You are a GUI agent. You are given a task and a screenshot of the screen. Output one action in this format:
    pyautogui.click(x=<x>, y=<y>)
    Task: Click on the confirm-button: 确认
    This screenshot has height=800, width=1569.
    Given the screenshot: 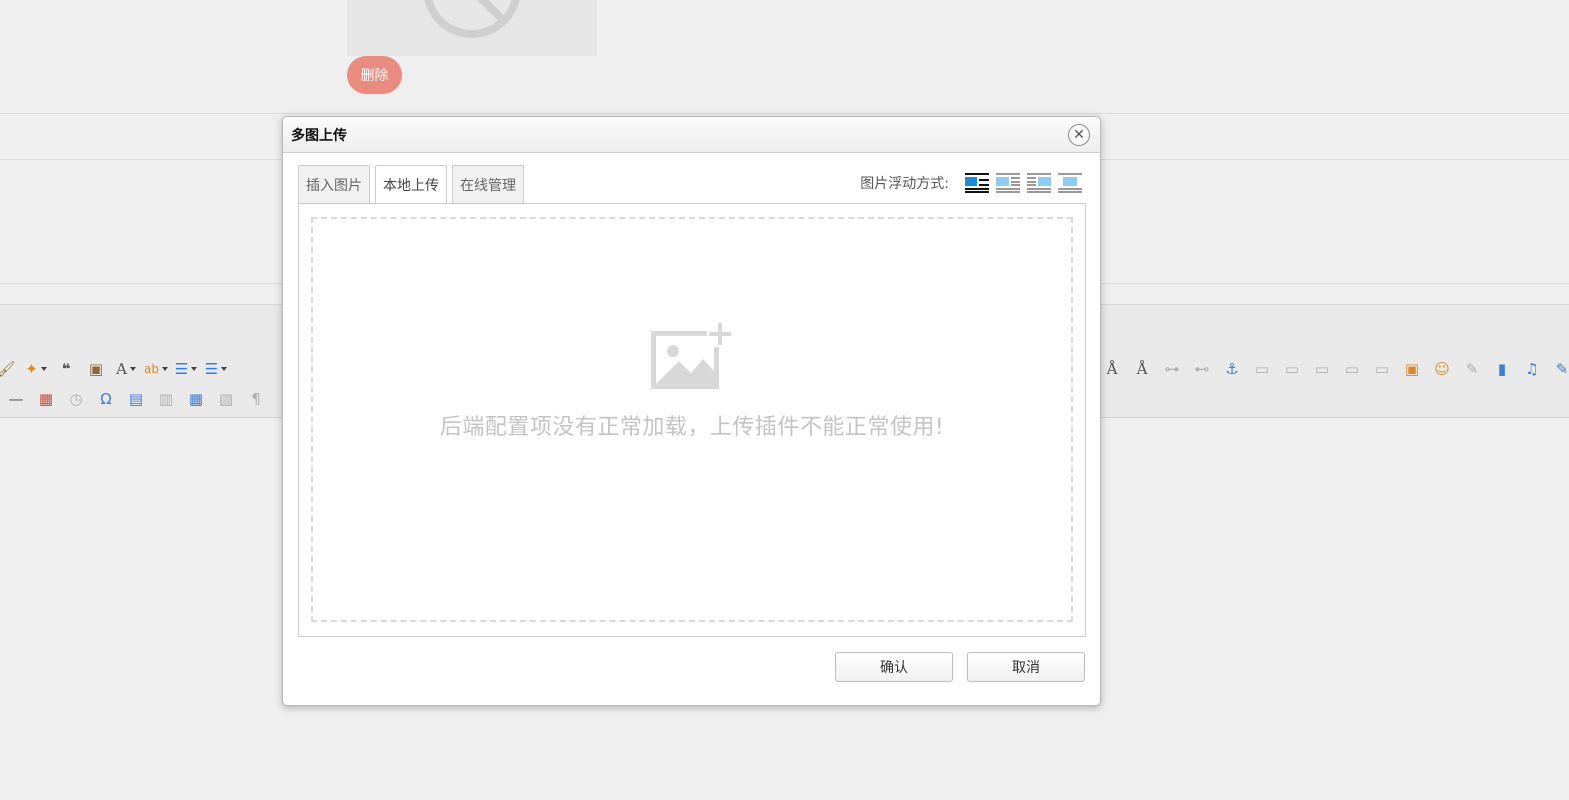 What is the action you would take?
    pyautogui.click(x=894, y=667)
    